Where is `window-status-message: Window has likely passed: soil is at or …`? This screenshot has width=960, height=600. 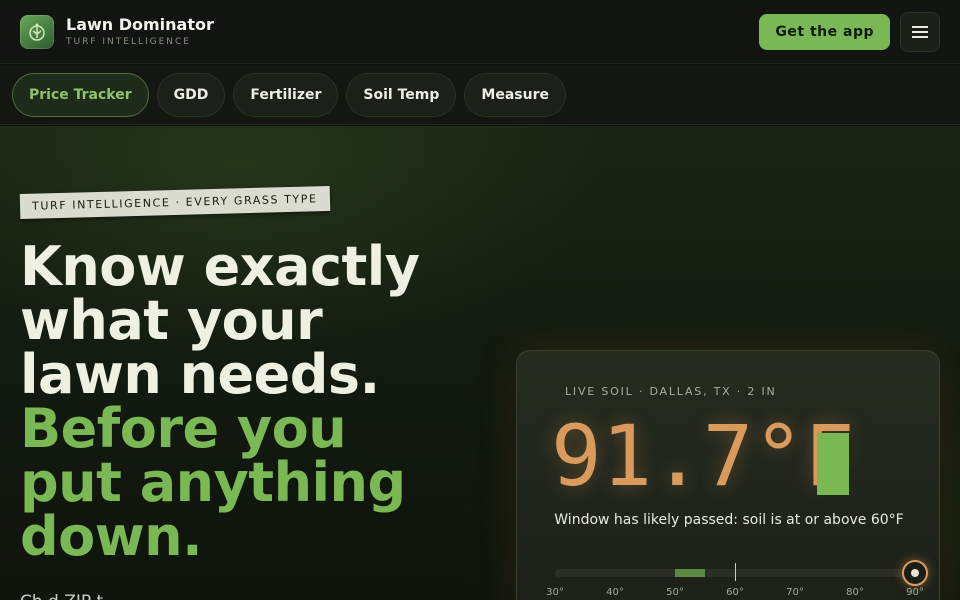 window-status-message: Window has likely passed: soil is at or … is located at coordinates (729, 520).